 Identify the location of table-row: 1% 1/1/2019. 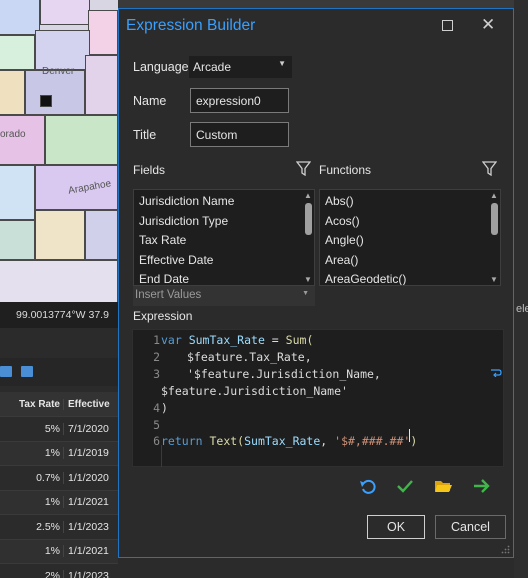
(59, 452).